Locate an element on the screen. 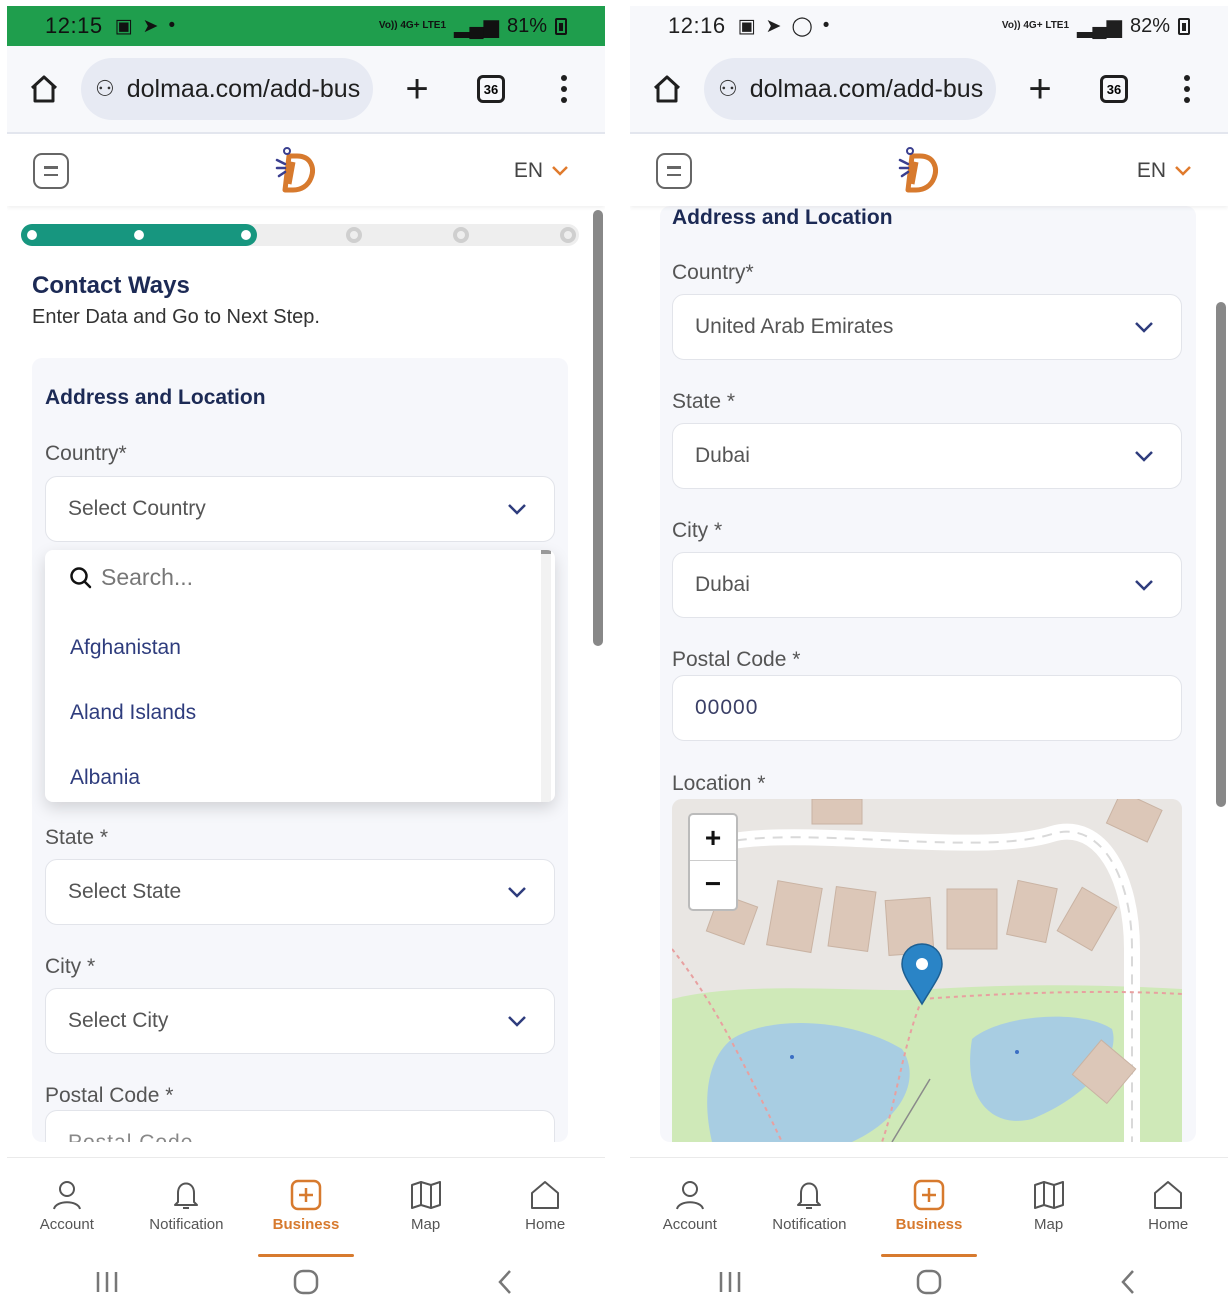 The height and width of the screenshot is (1306, 1228). postal-code-value: 00000 is located at coordinates (727, 707).